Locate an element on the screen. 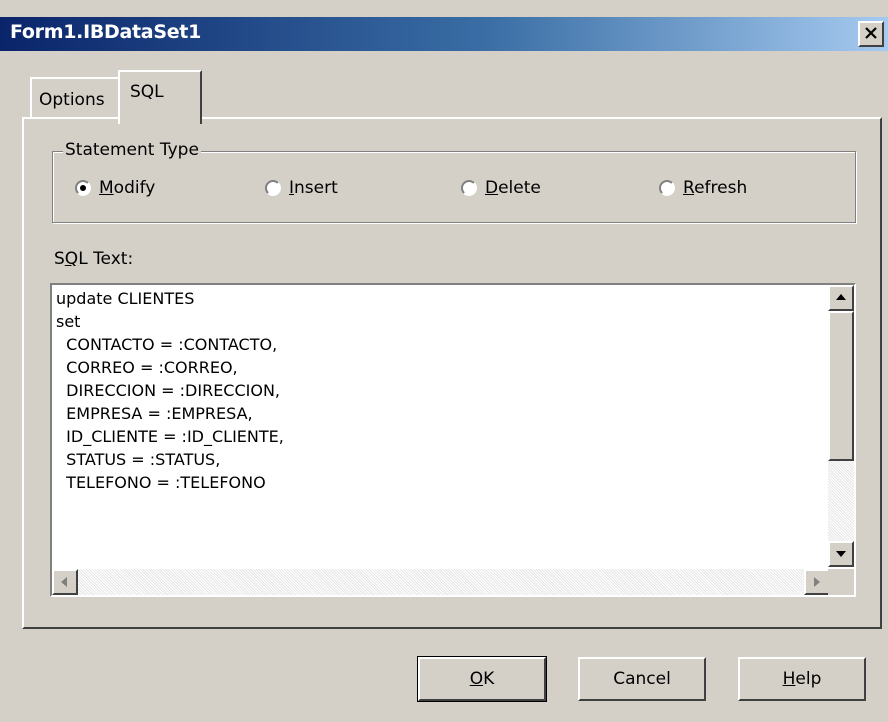 This screenshot has height=722, width=888. sql-line: ID_CLIENTE = :ID_CLIENTE, is located at coordinates (170, 436).